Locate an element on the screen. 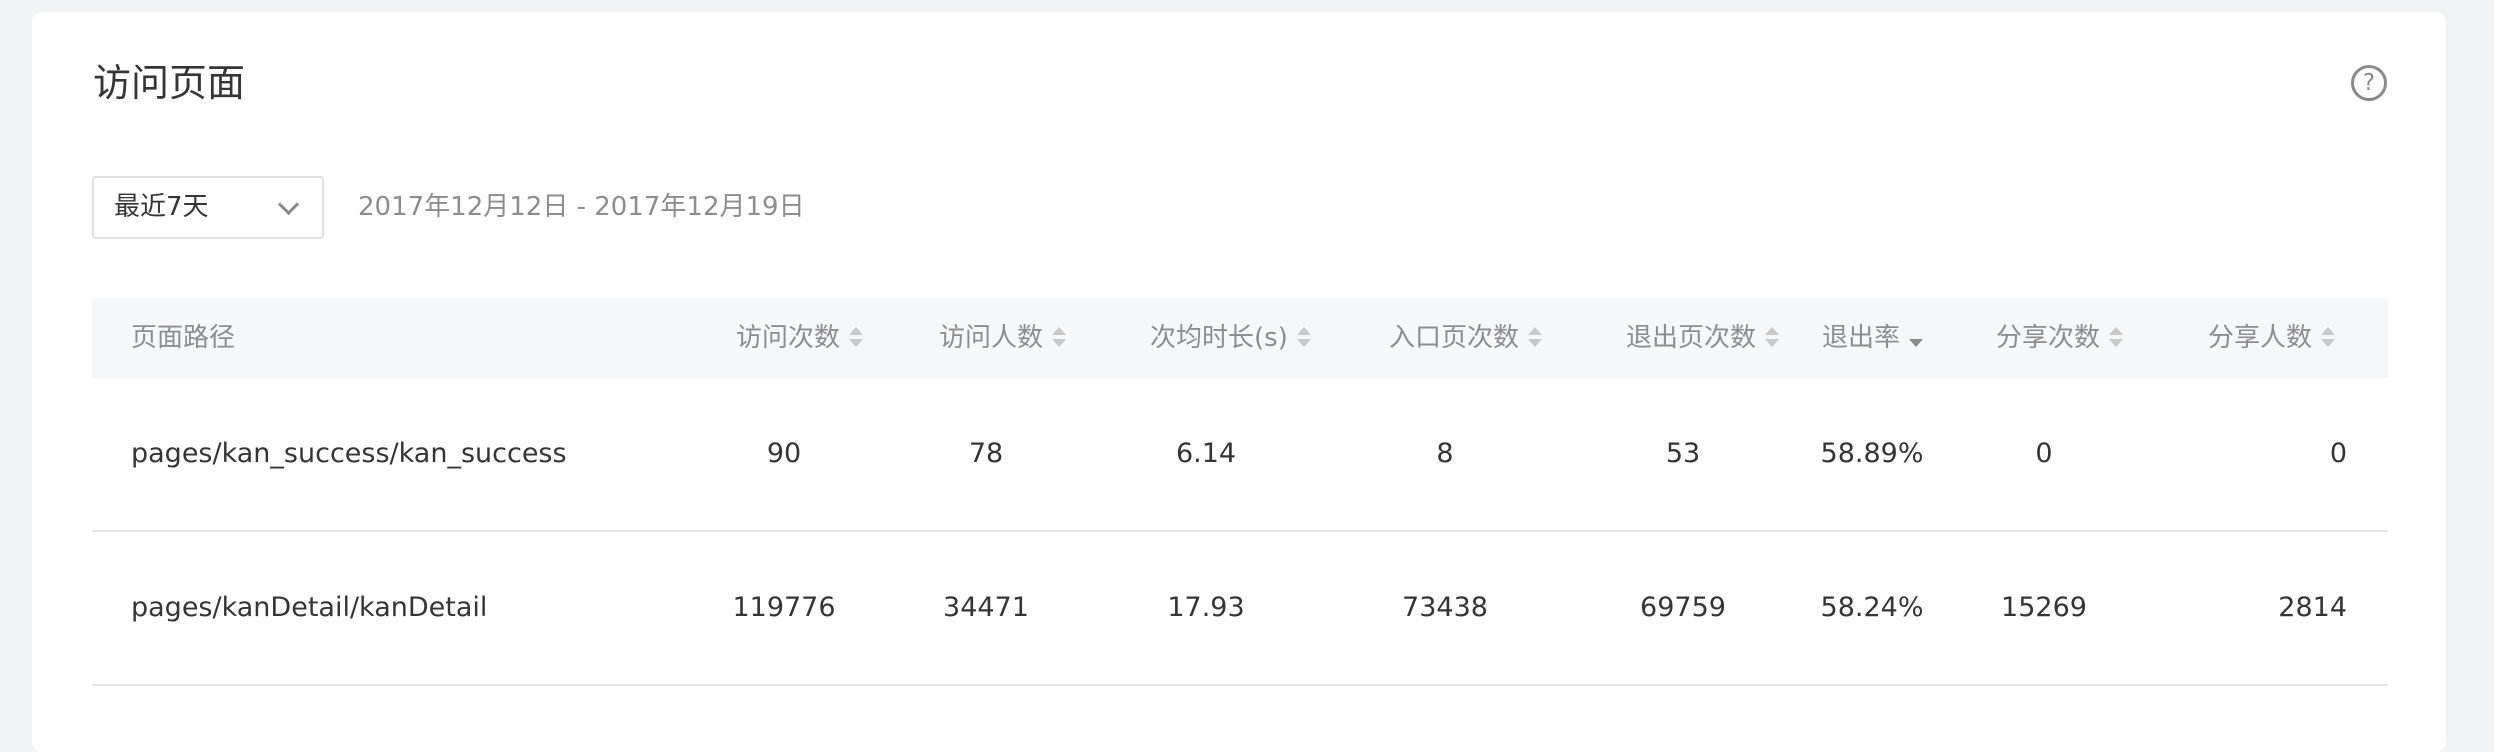 The image size is (2494, 752). column-header-visitors: 访问人数 is located at coordinates (1003, 338).